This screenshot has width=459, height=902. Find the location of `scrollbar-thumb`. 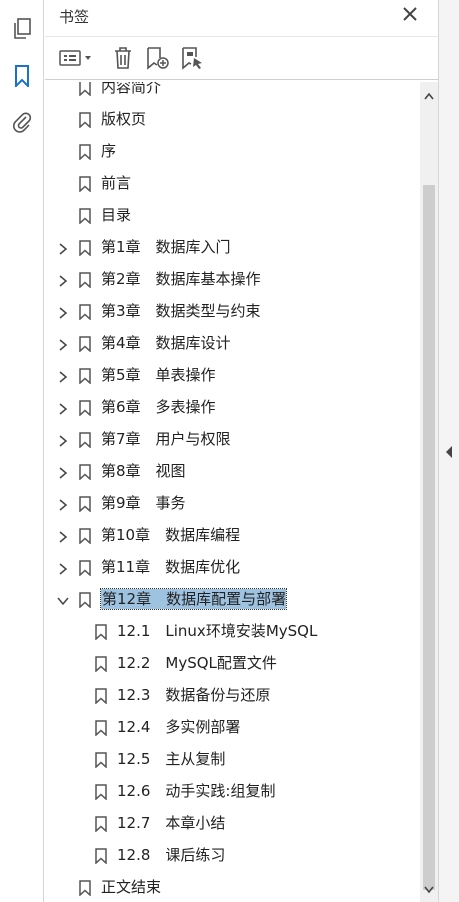

scrollbar-thumb is located at coordinates (429, 537).